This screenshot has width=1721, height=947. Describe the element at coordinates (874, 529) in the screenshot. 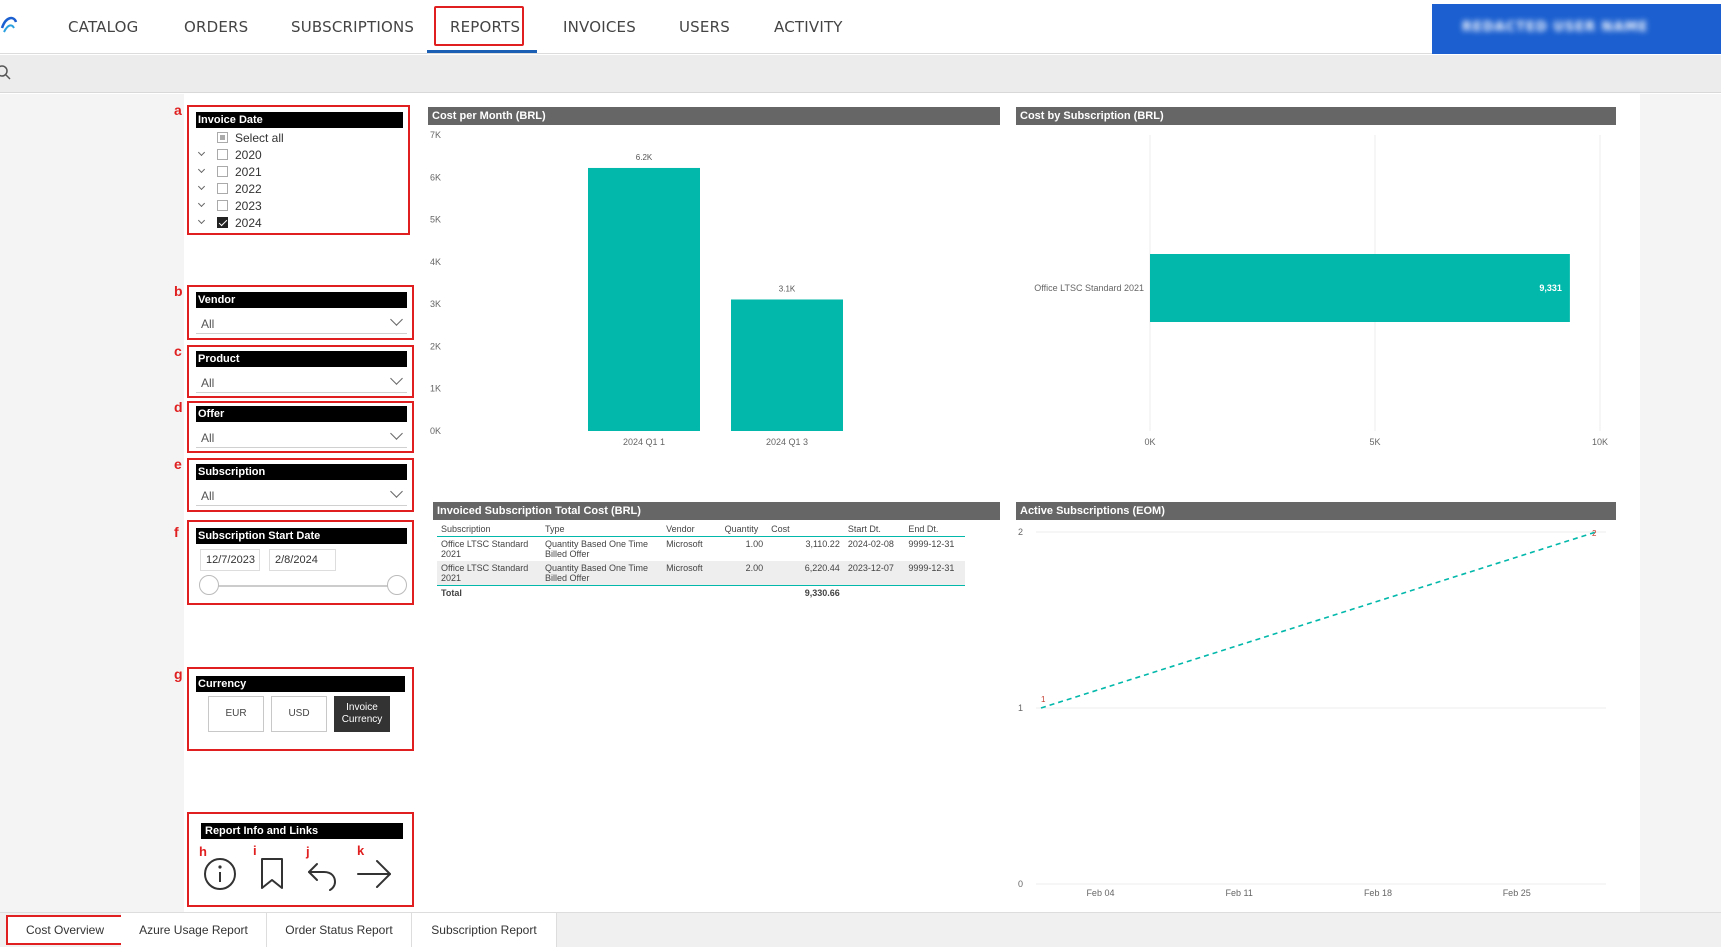

I see `column-header-sorted: Start Dt.` at that location.